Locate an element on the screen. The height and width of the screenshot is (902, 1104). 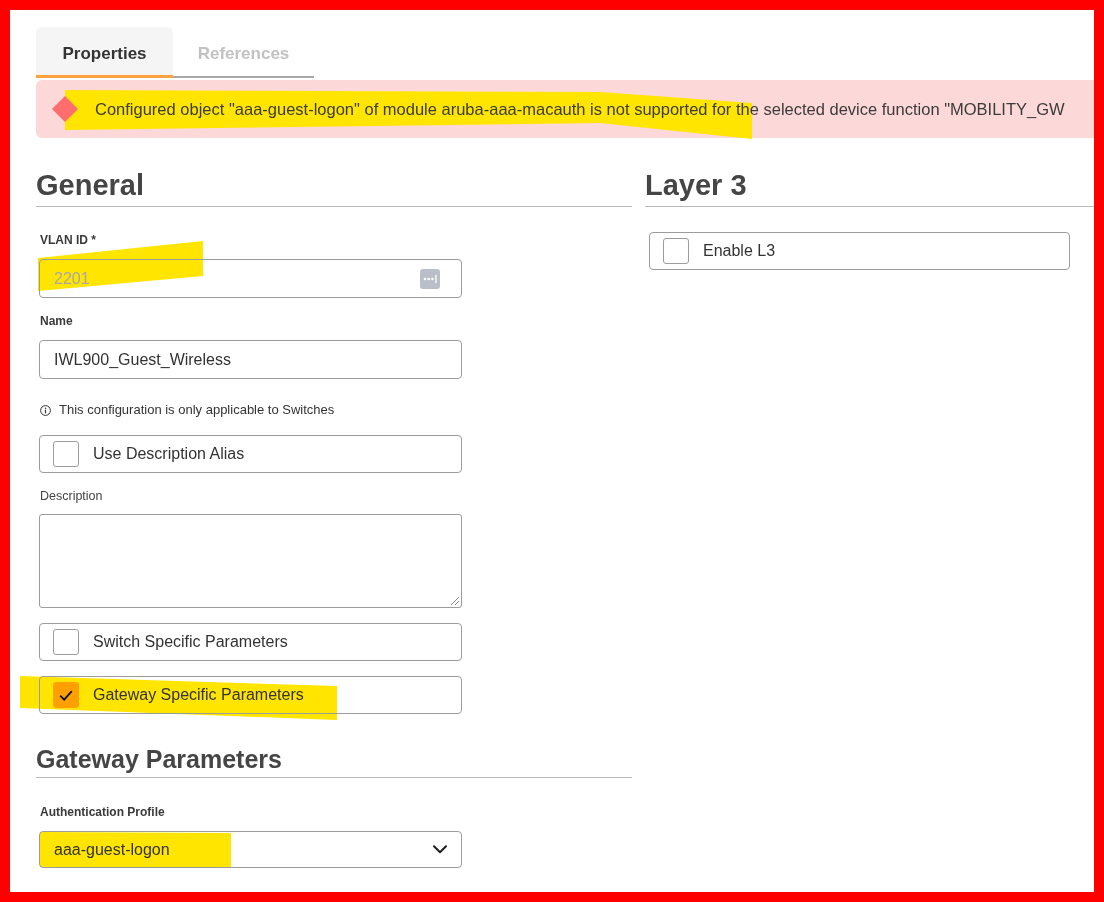
checkmark-icon is located at coordinates (66, 695).